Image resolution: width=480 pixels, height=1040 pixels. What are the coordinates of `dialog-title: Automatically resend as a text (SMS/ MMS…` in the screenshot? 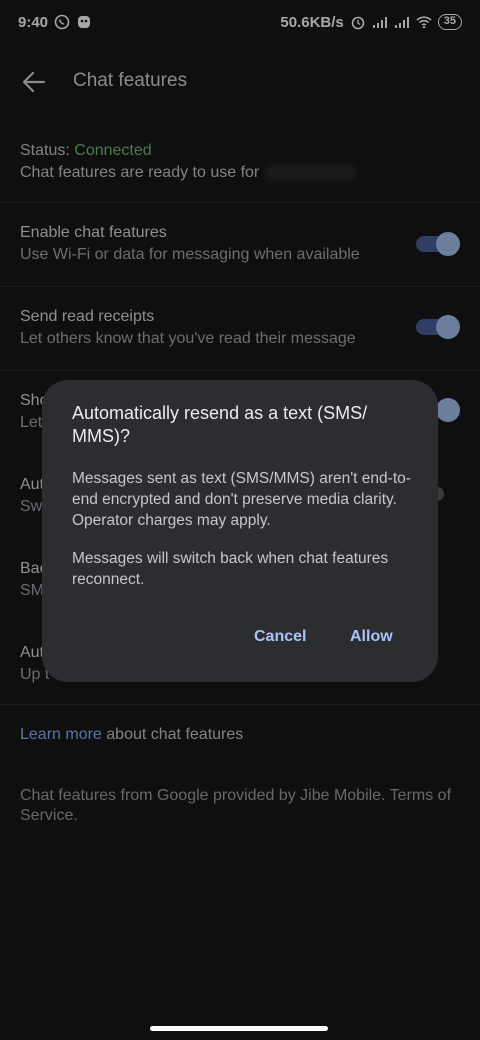 It's located at (220, 424).